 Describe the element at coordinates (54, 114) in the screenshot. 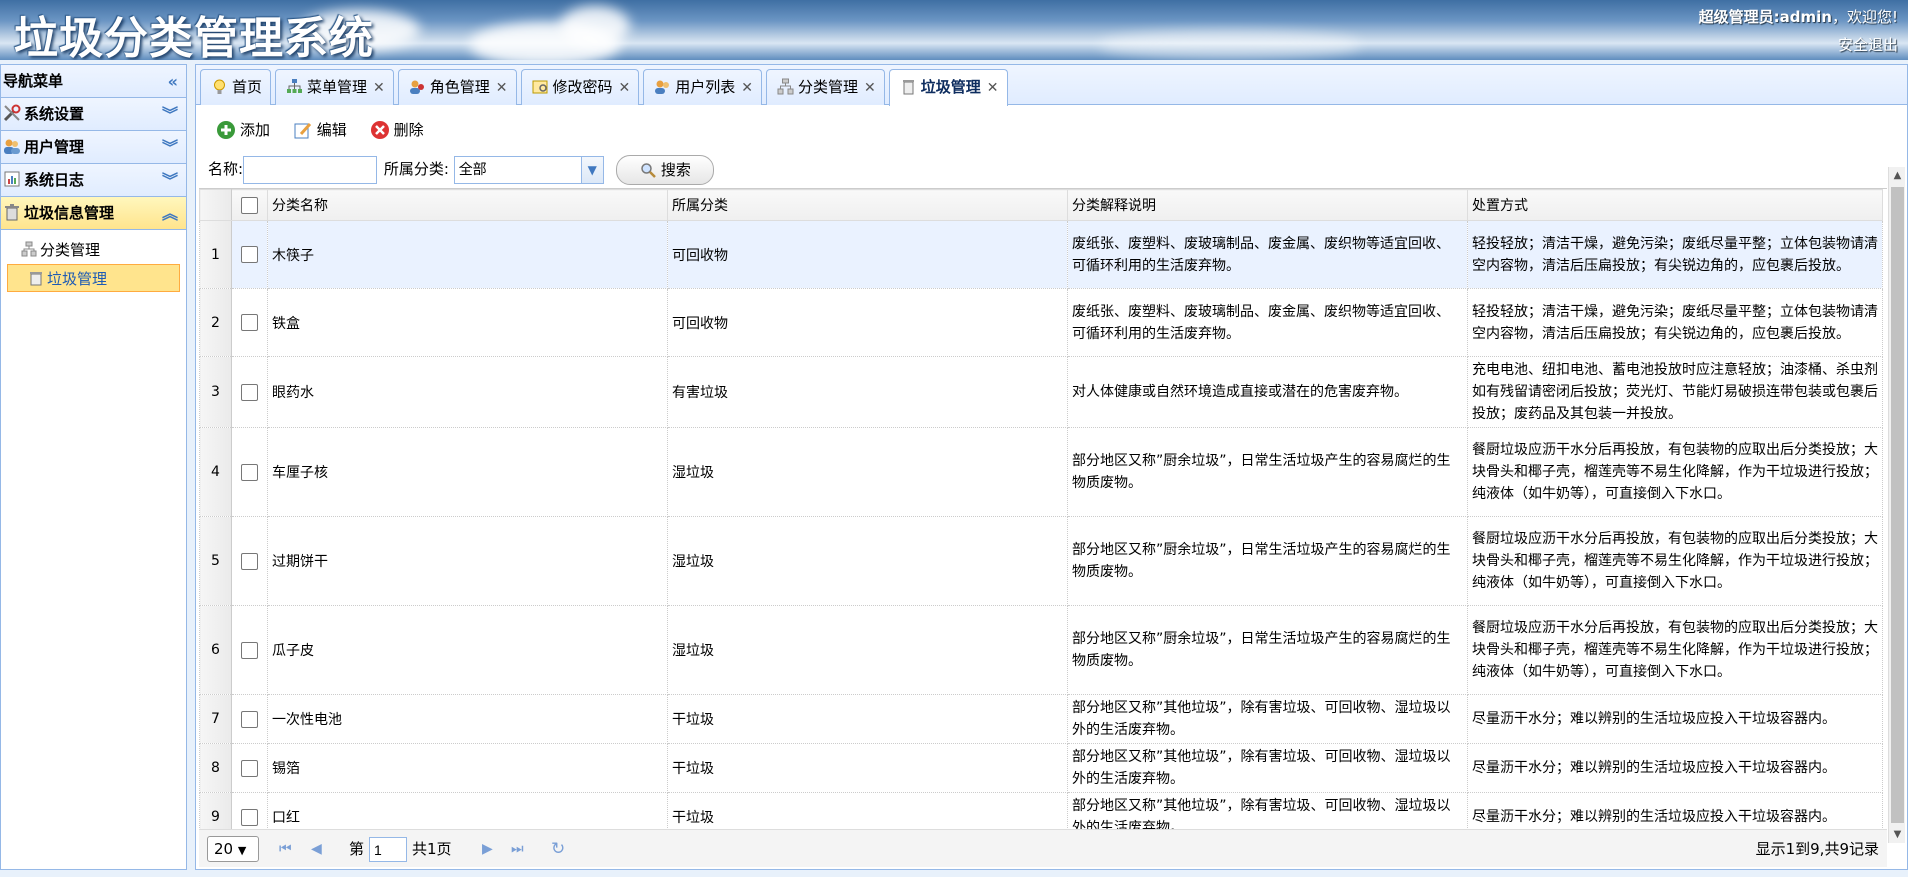

I see `sidebar-group-label: 系统设置` at that location.